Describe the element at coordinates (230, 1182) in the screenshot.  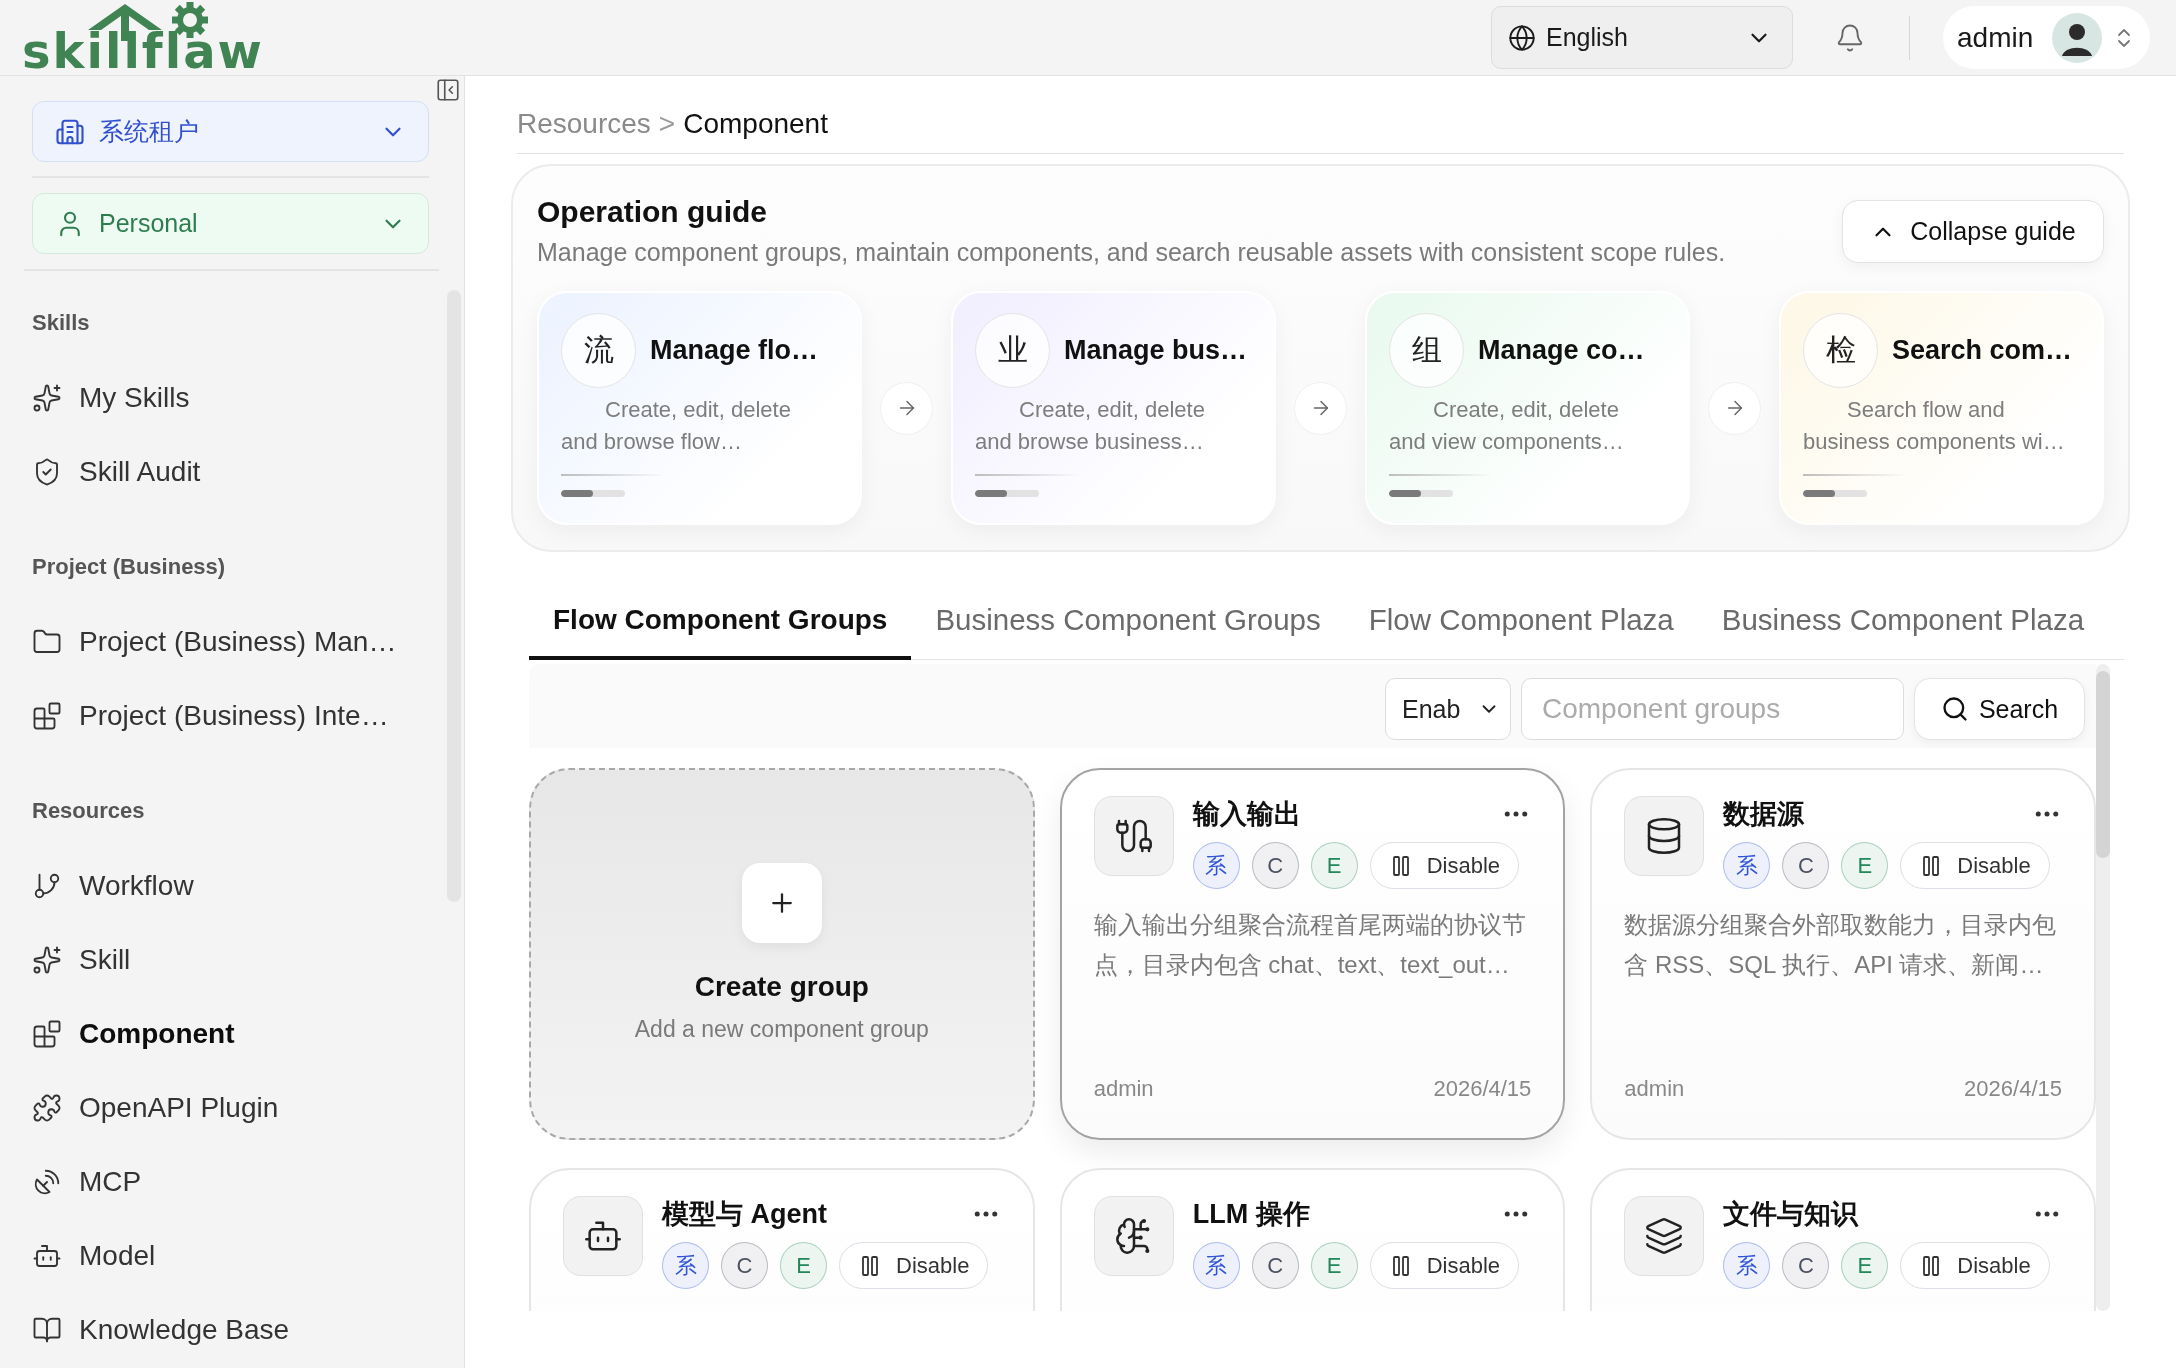
I see `nav-item: MCP` at that location.